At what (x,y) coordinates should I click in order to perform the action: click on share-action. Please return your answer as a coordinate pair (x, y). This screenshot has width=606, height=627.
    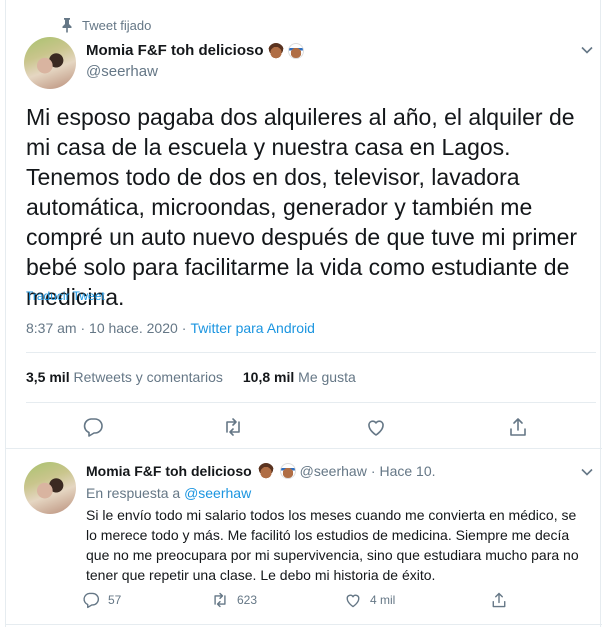
    Looking at the image, I should click on (499, 600).